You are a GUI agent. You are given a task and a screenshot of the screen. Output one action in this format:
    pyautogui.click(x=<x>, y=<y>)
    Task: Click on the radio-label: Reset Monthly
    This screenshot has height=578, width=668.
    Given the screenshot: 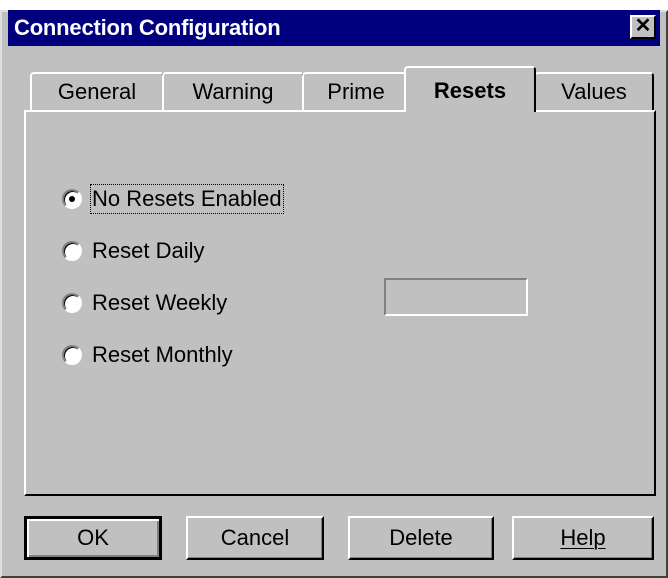 What is the action you would take?
    pyautogui.click(x=162, y=354)
    